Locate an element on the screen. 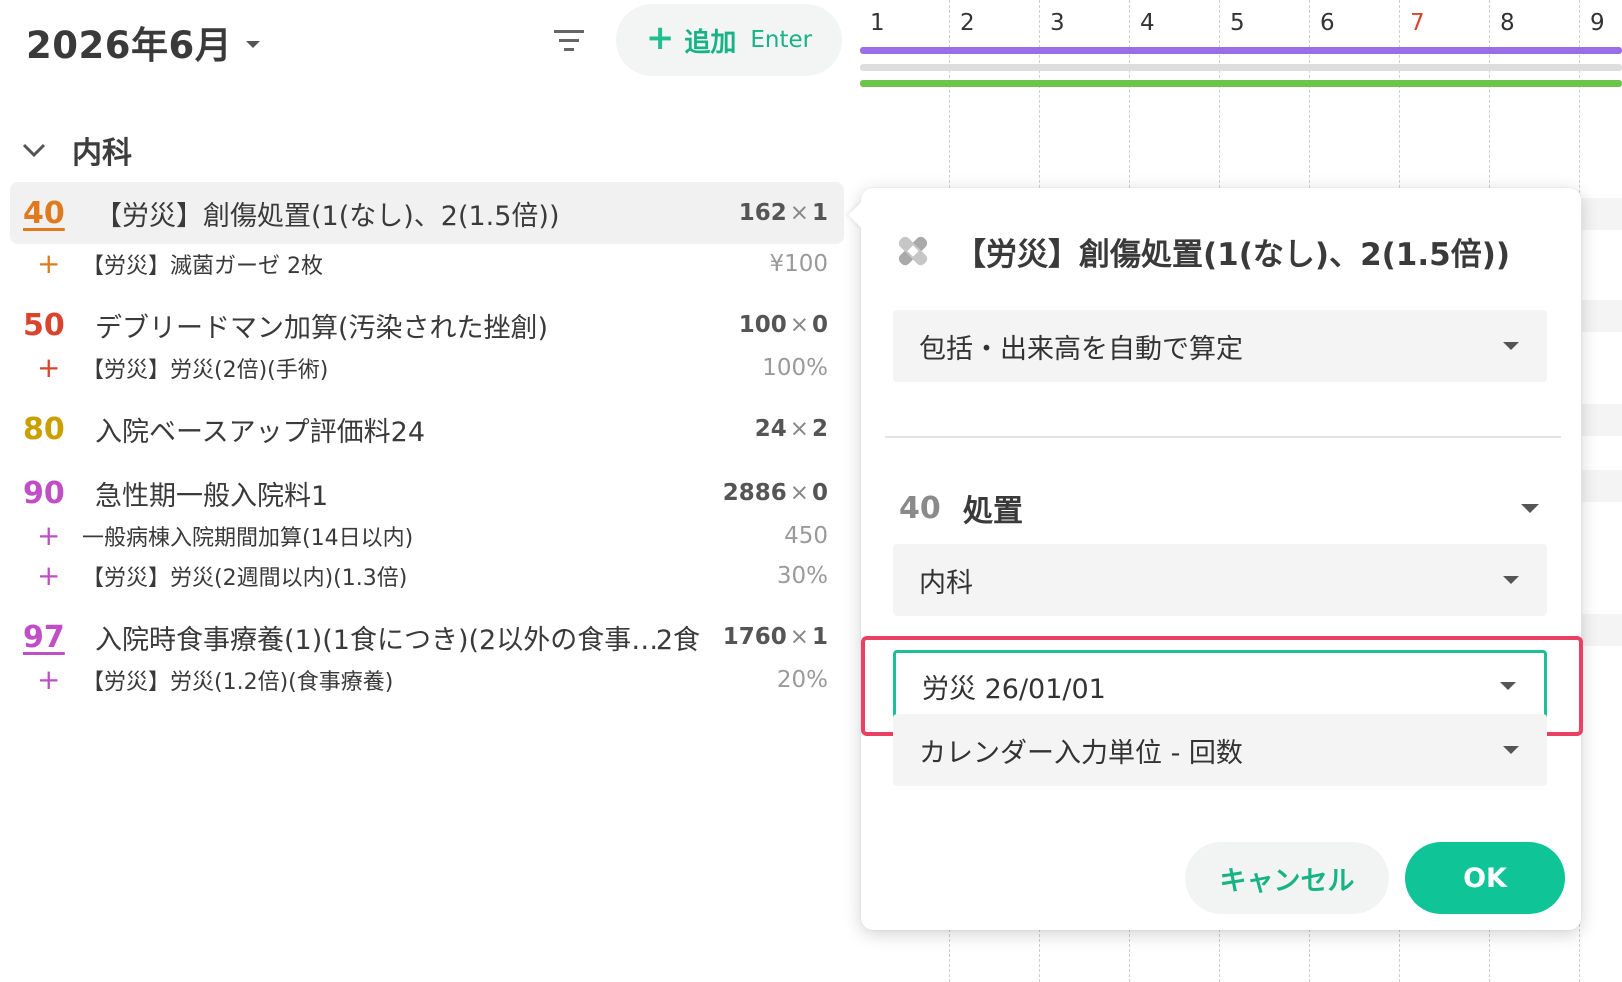  day-label: 9 is located at coordinates (1597, 23).